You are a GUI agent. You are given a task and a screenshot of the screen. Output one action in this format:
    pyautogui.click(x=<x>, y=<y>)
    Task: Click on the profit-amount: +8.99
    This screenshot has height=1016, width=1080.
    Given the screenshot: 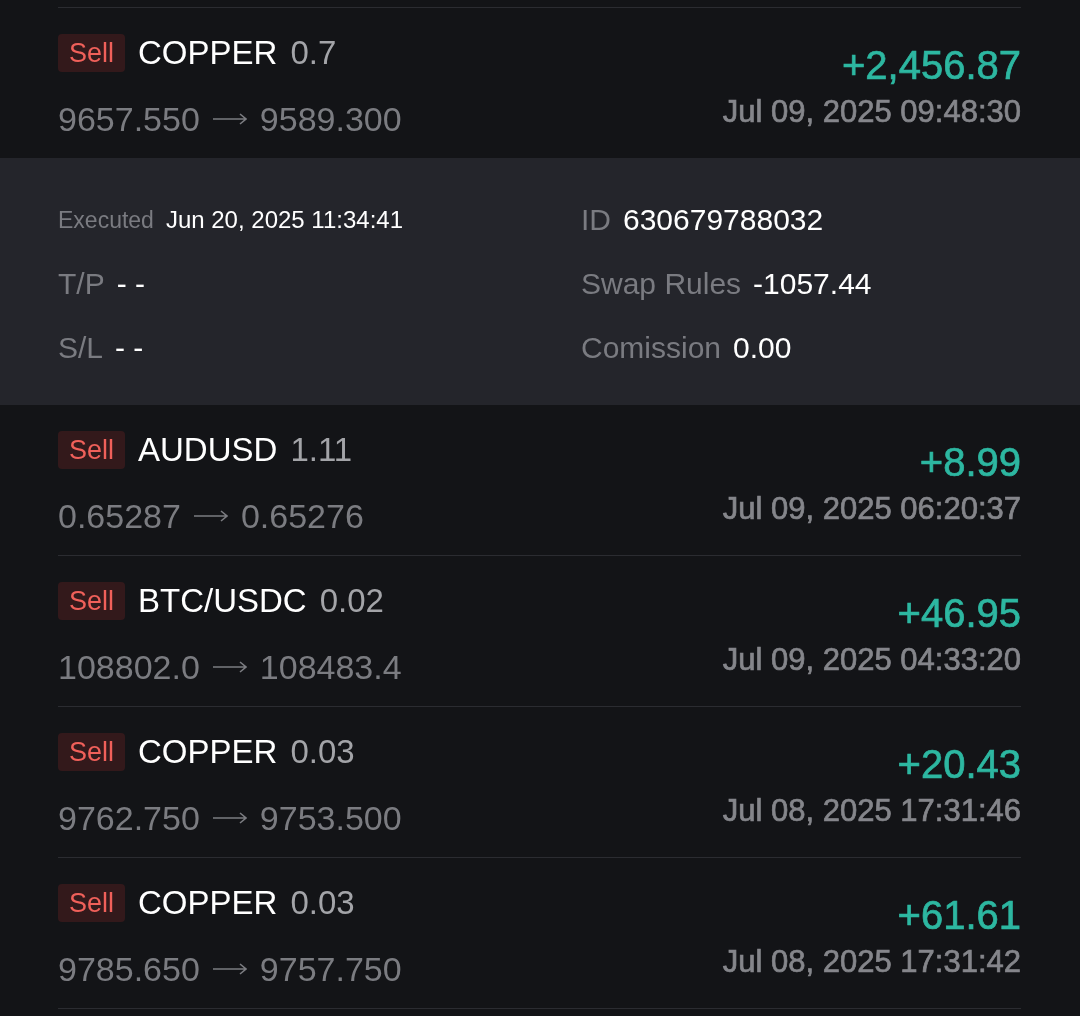 What is the action you would take?
    pyautogui.click(x=970, y=462)
    